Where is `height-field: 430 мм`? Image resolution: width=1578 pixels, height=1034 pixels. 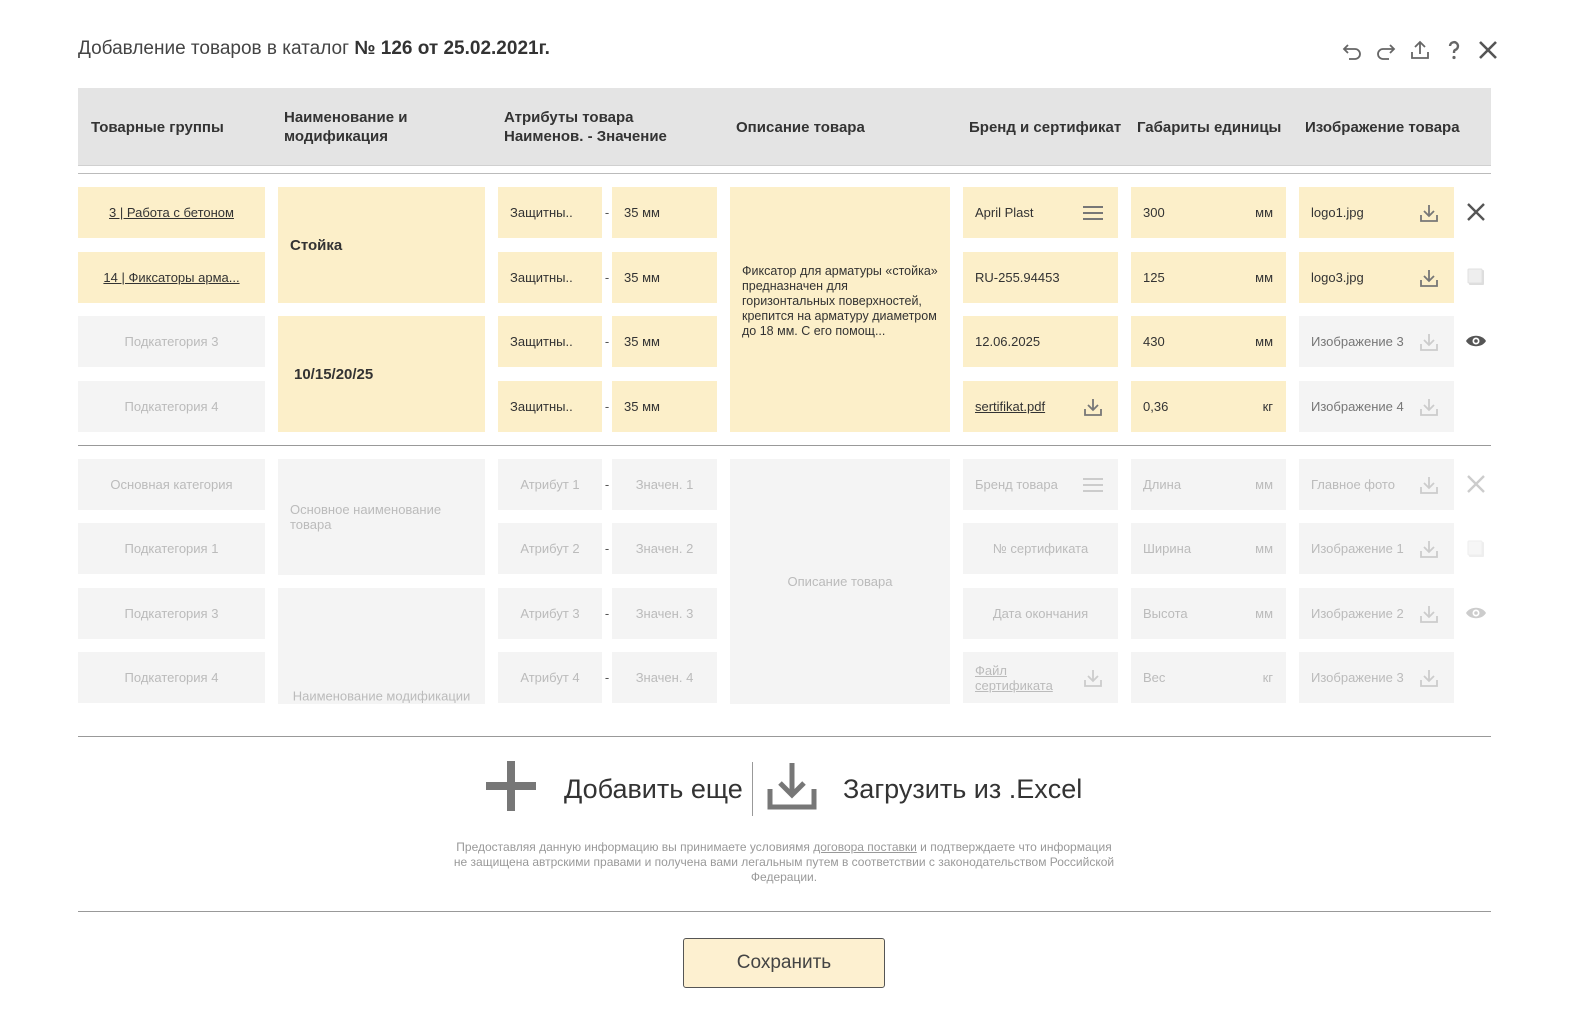
height-field: 430 мм is located at coordinates (1208, 341).